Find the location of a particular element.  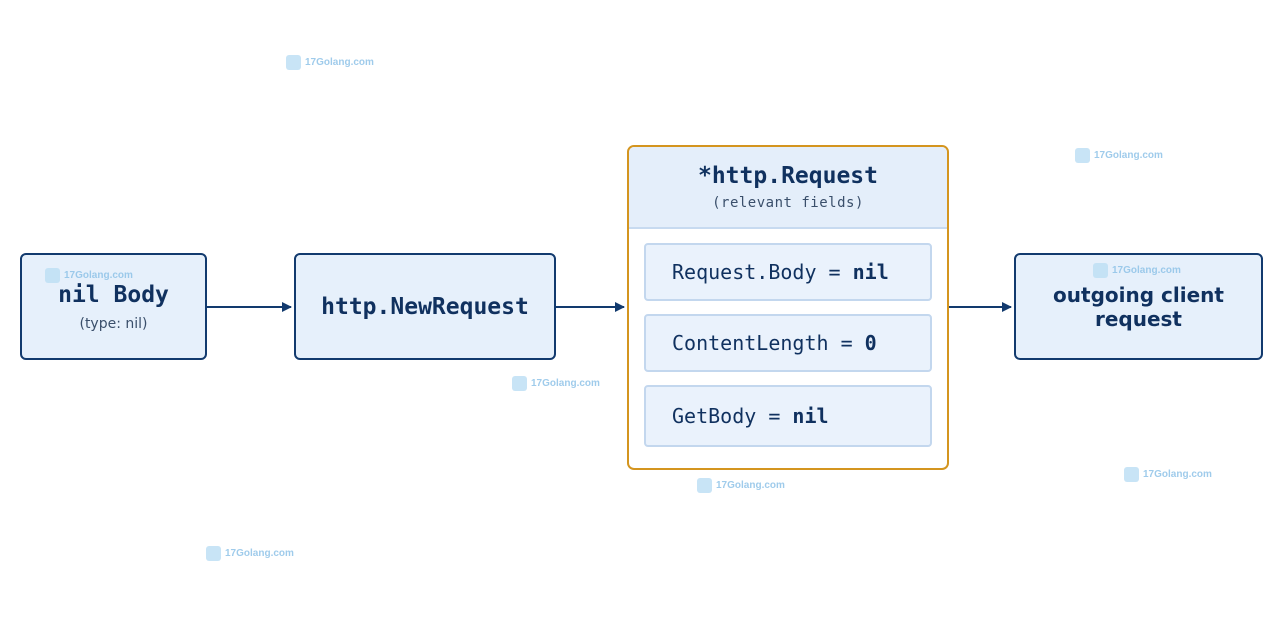

nil-body-title: nil Body is located at coordinates (113, 294).